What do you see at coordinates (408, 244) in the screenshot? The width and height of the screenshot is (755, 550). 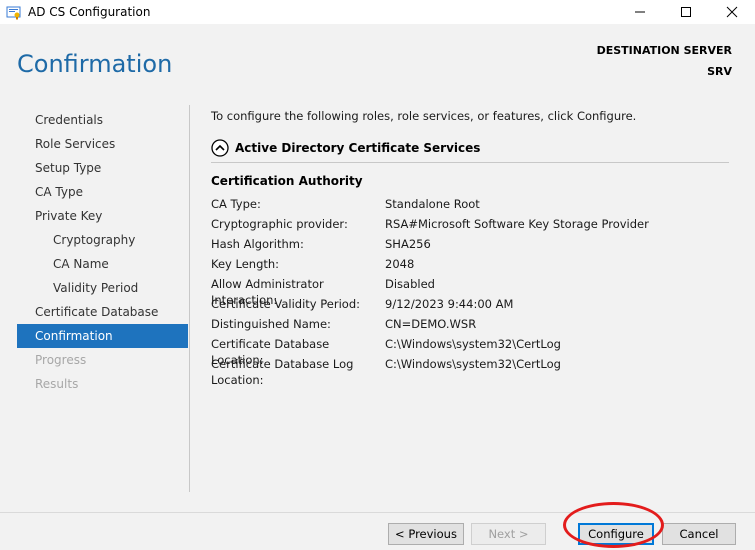 I see `property-value: SHA256` at bounding box center [408, 244].